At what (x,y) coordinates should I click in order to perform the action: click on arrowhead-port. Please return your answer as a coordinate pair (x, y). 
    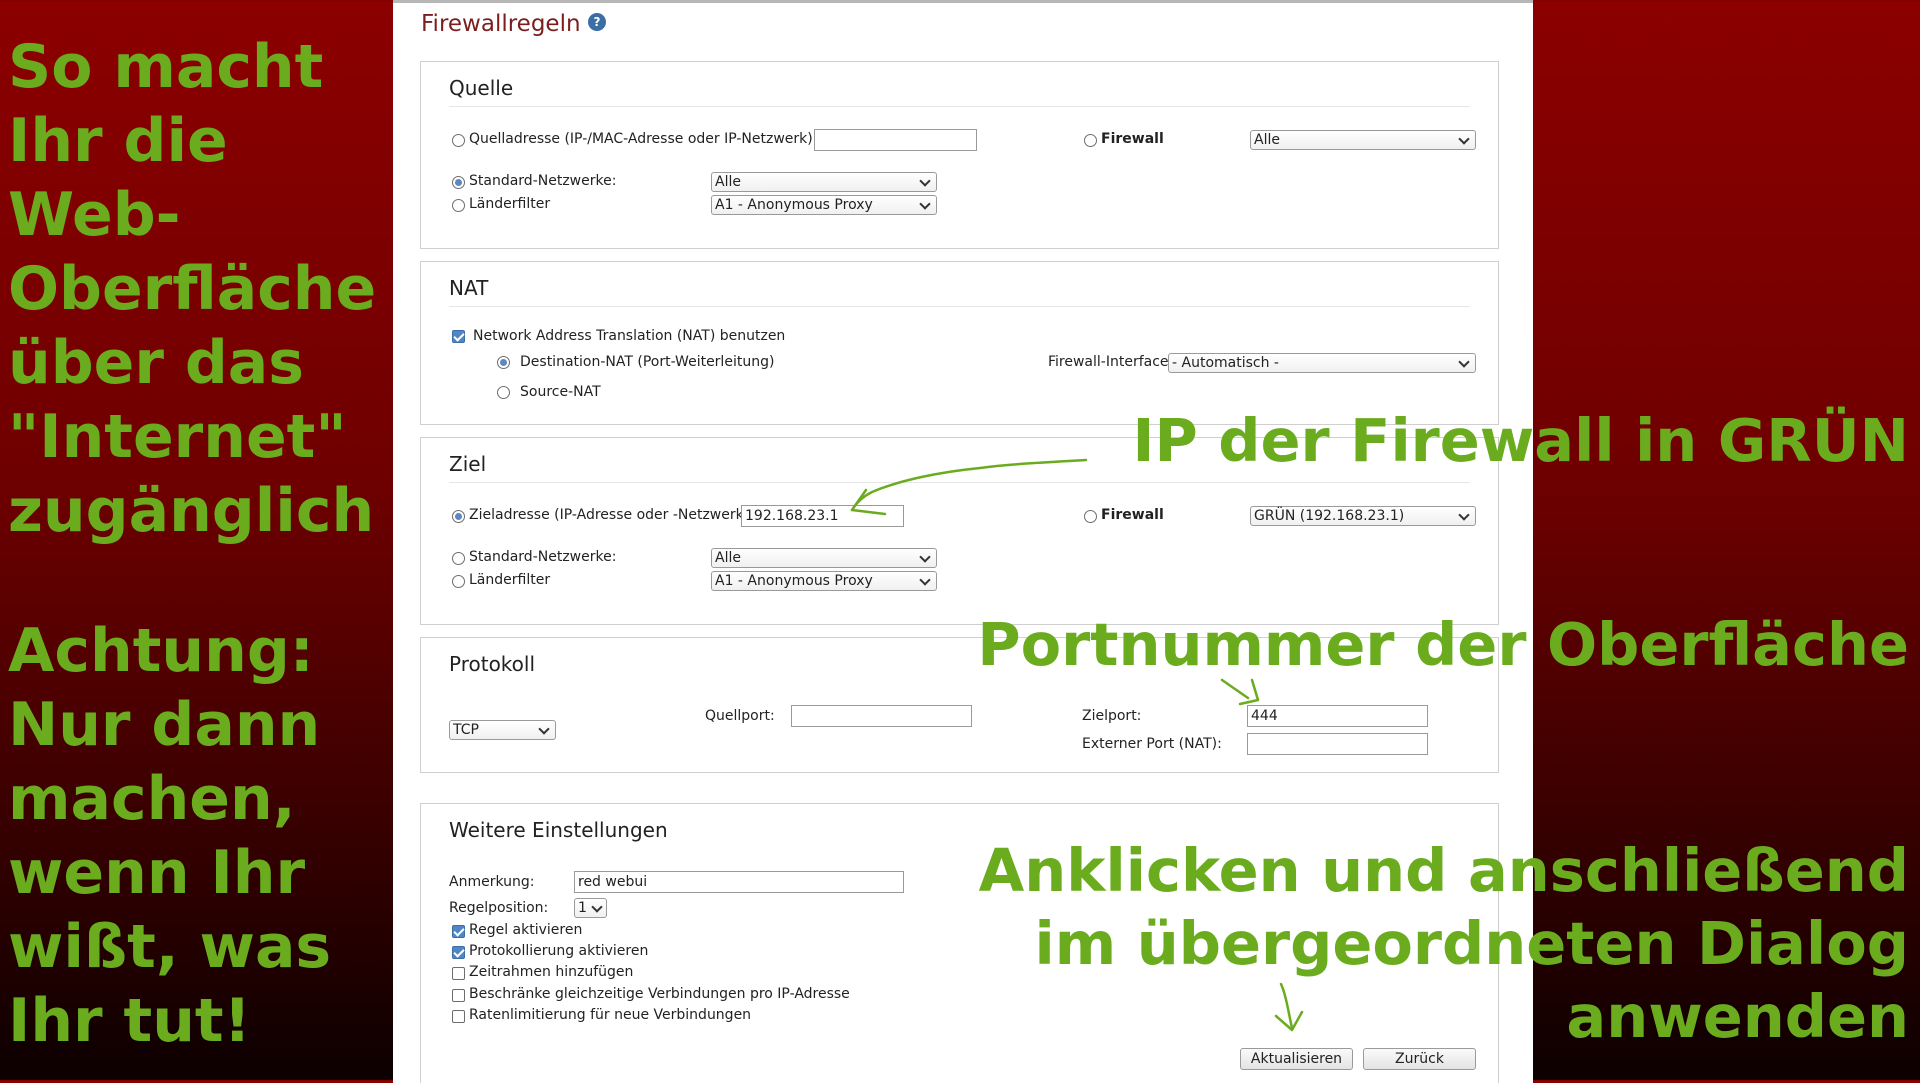
    Looking at the image, I should click on (1249, 692).